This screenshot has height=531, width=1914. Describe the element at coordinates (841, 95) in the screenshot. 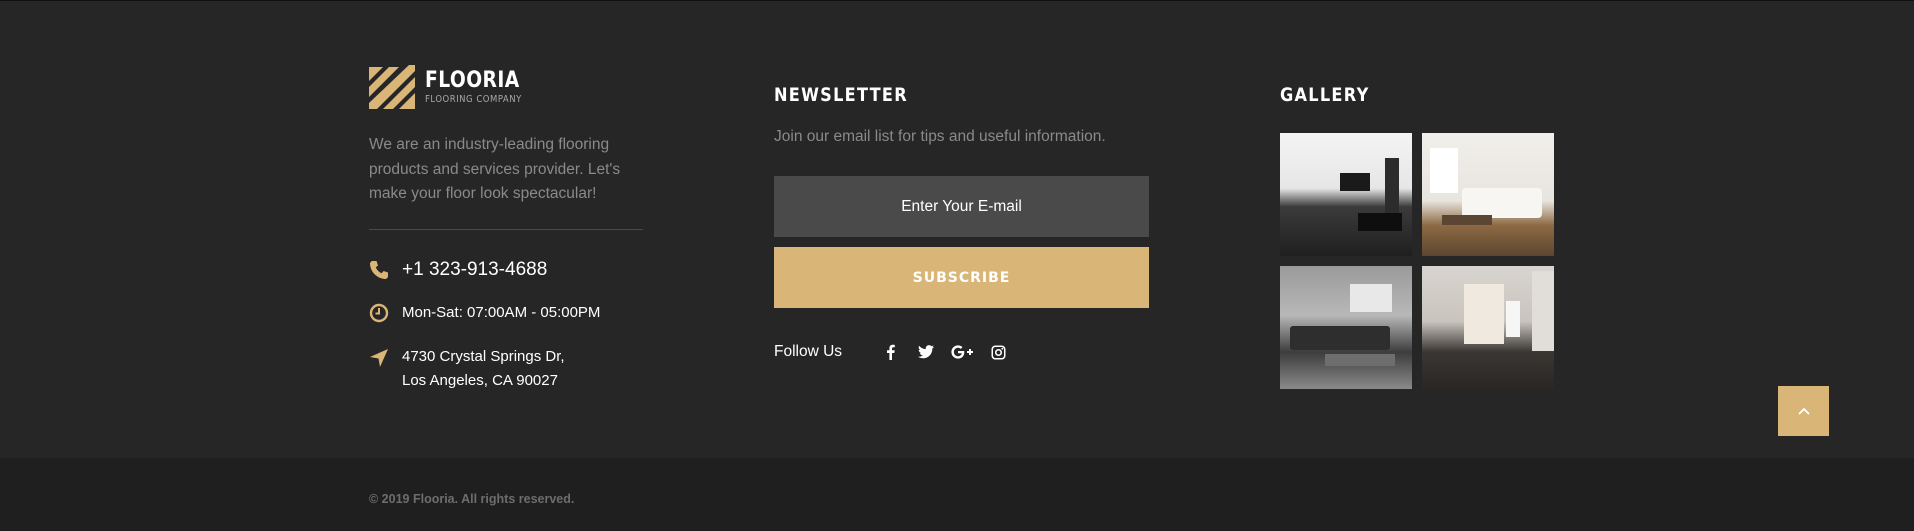

I see `newsletter-heading: NEWSLETTER` at that location.